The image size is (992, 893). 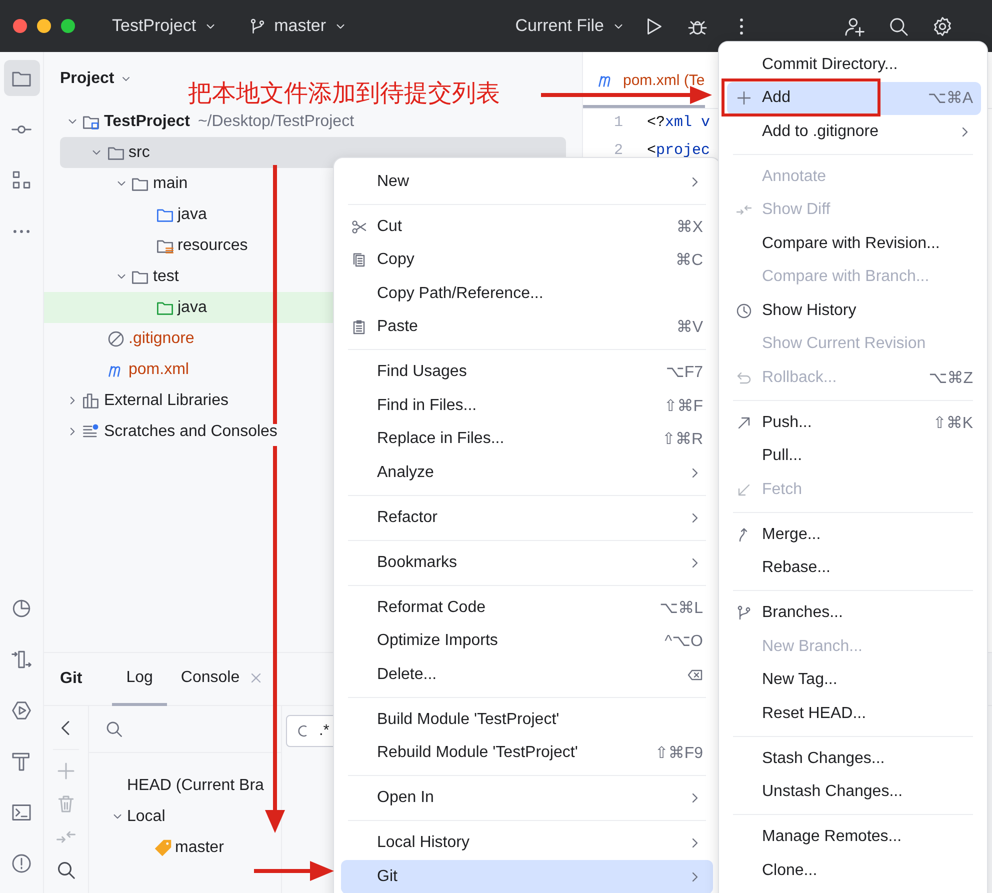 I want to click on run-icon, so click(x=21, y=710).